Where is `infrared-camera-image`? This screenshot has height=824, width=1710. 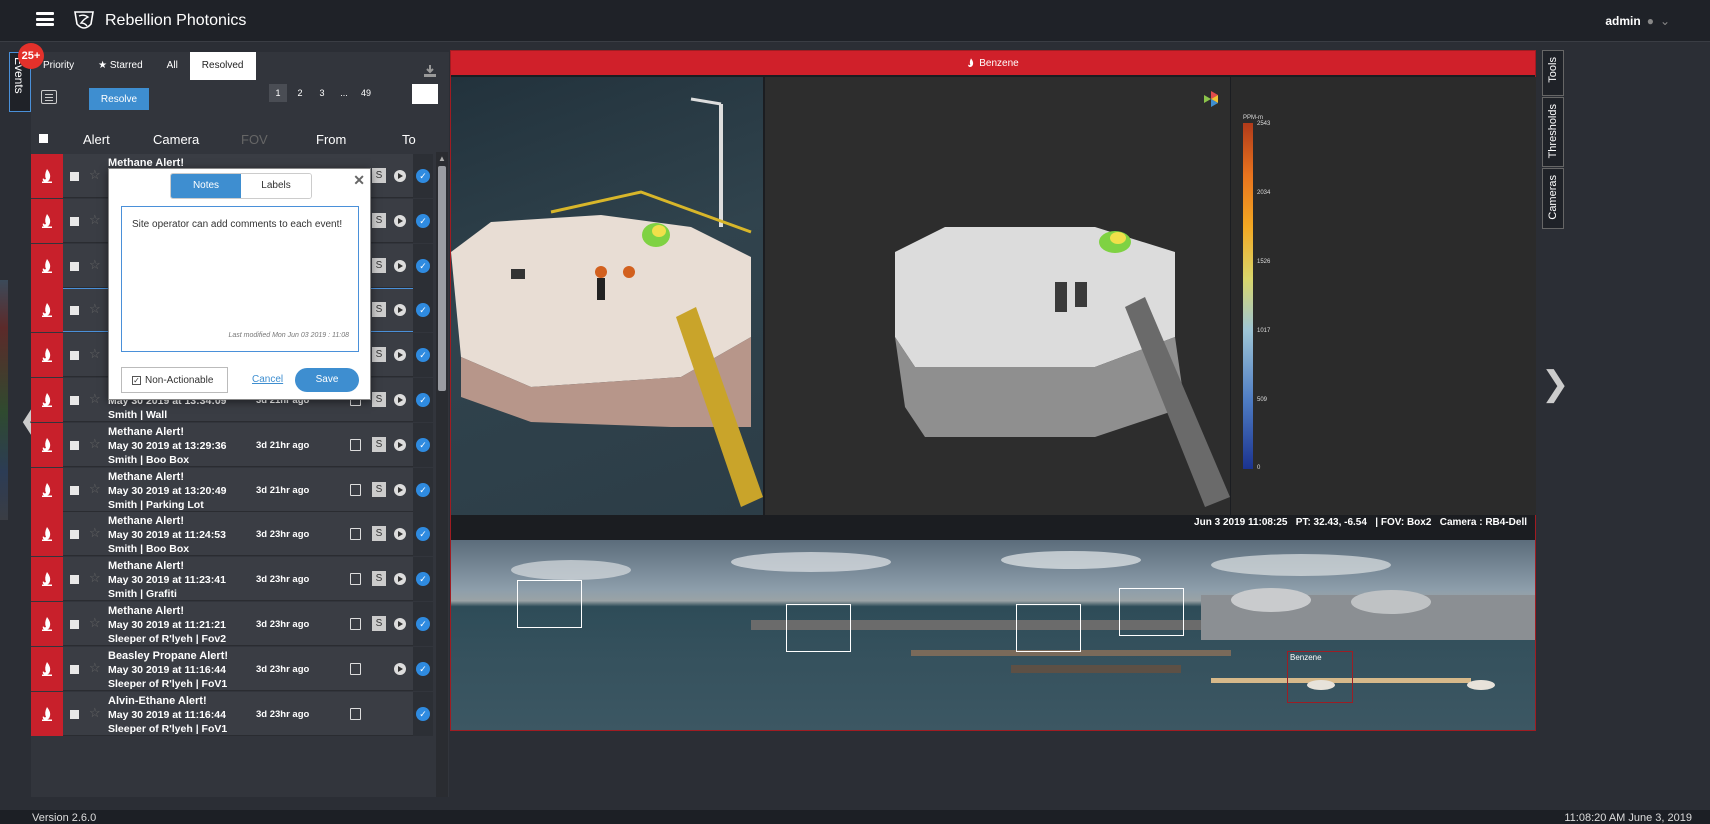
infrared-camera-image is located at coordinates (997, 296).